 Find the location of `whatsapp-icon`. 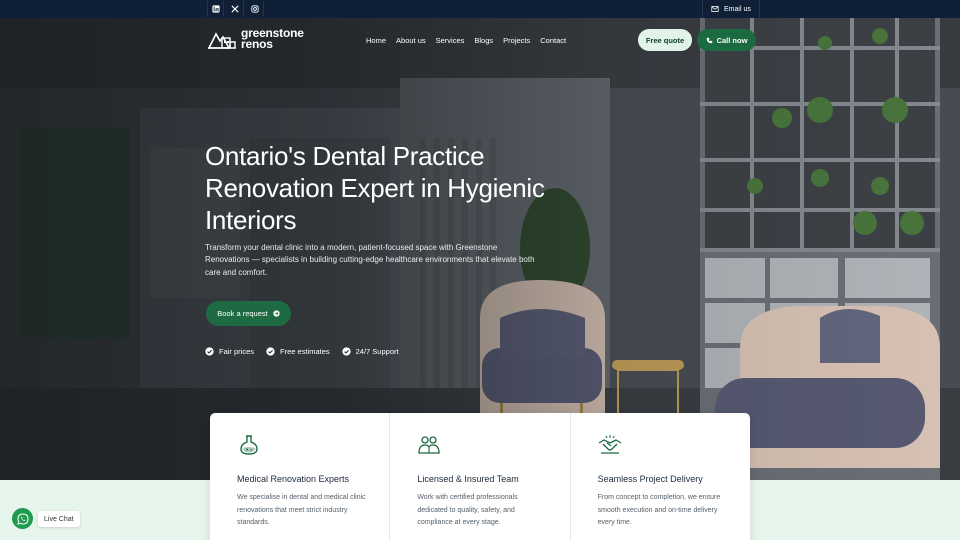

whatsapp-icon is located at coordinates (22, 518).